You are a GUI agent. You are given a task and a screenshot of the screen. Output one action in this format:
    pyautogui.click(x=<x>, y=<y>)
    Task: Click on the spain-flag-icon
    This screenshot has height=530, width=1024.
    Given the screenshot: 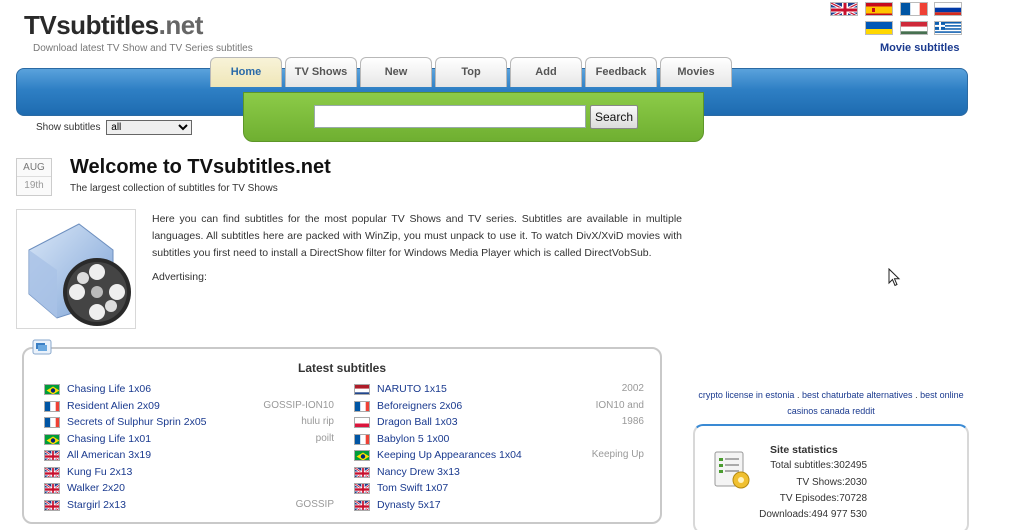 What is the action you would take?
    pyautogui.click(x=879, y=9)
    